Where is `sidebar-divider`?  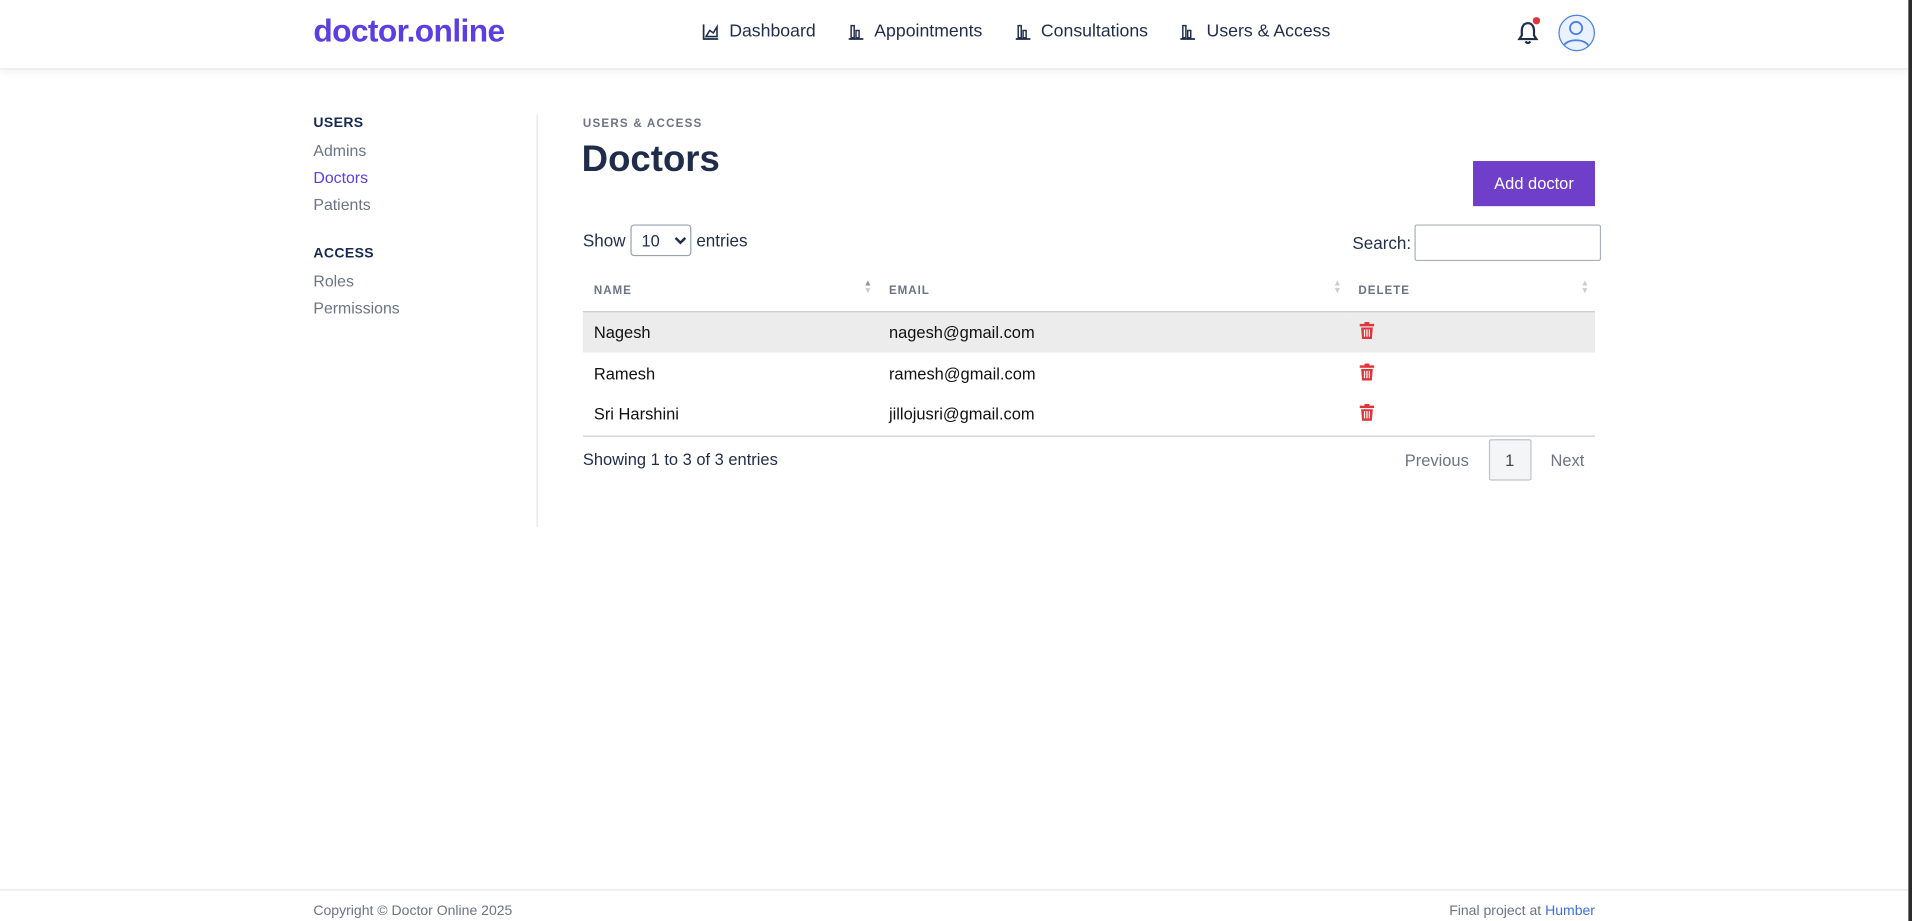
sidebar-divider is located at coordinates (537, 320).